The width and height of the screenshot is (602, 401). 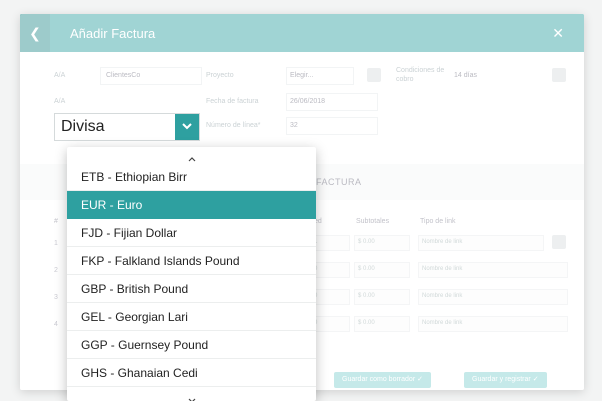 I want to click on scroll-down-button, so click(x=191, y=396).